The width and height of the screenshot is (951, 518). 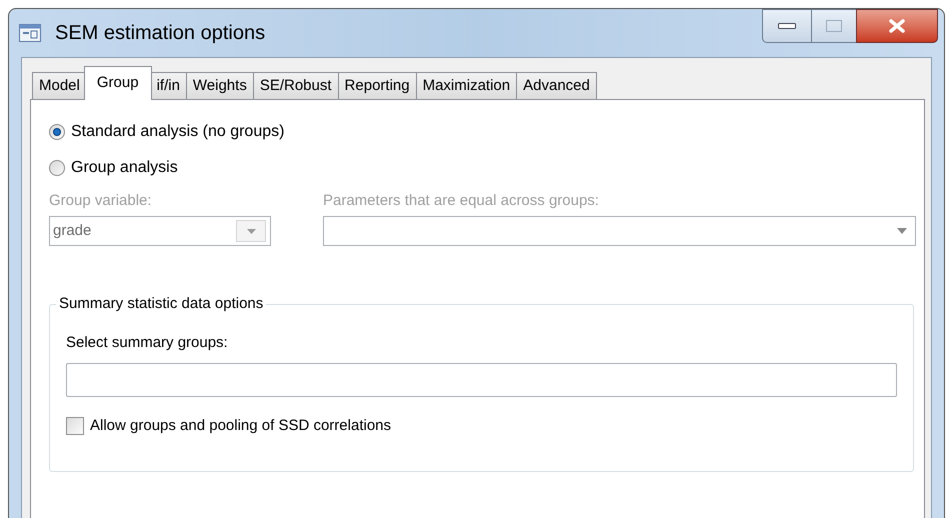 What do you see at coordinates (481, 380) in the screenshot?
I see `summary-groups-field` at bounding box center [481, 380].